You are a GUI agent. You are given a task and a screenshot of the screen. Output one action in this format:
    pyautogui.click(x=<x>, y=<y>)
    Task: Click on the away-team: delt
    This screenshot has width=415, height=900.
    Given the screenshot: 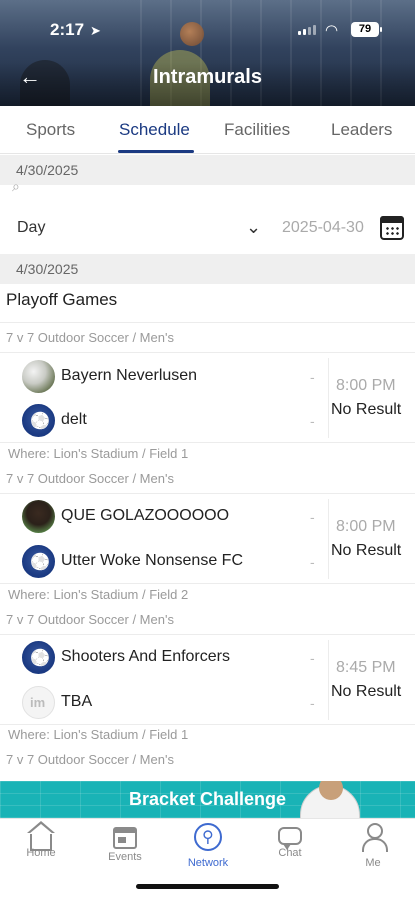 What is the action you would take?
    pyautogui.click(x=54, y=420)
    